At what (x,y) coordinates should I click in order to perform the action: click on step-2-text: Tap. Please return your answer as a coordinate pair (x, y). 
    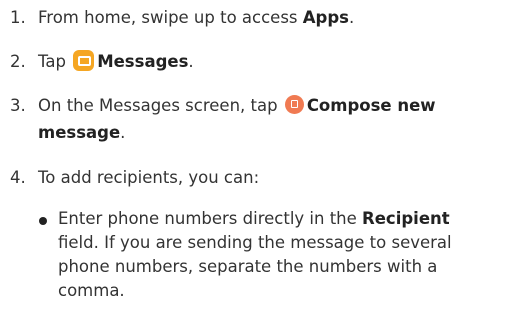
    Looking at the image, I should click on (52, 61).